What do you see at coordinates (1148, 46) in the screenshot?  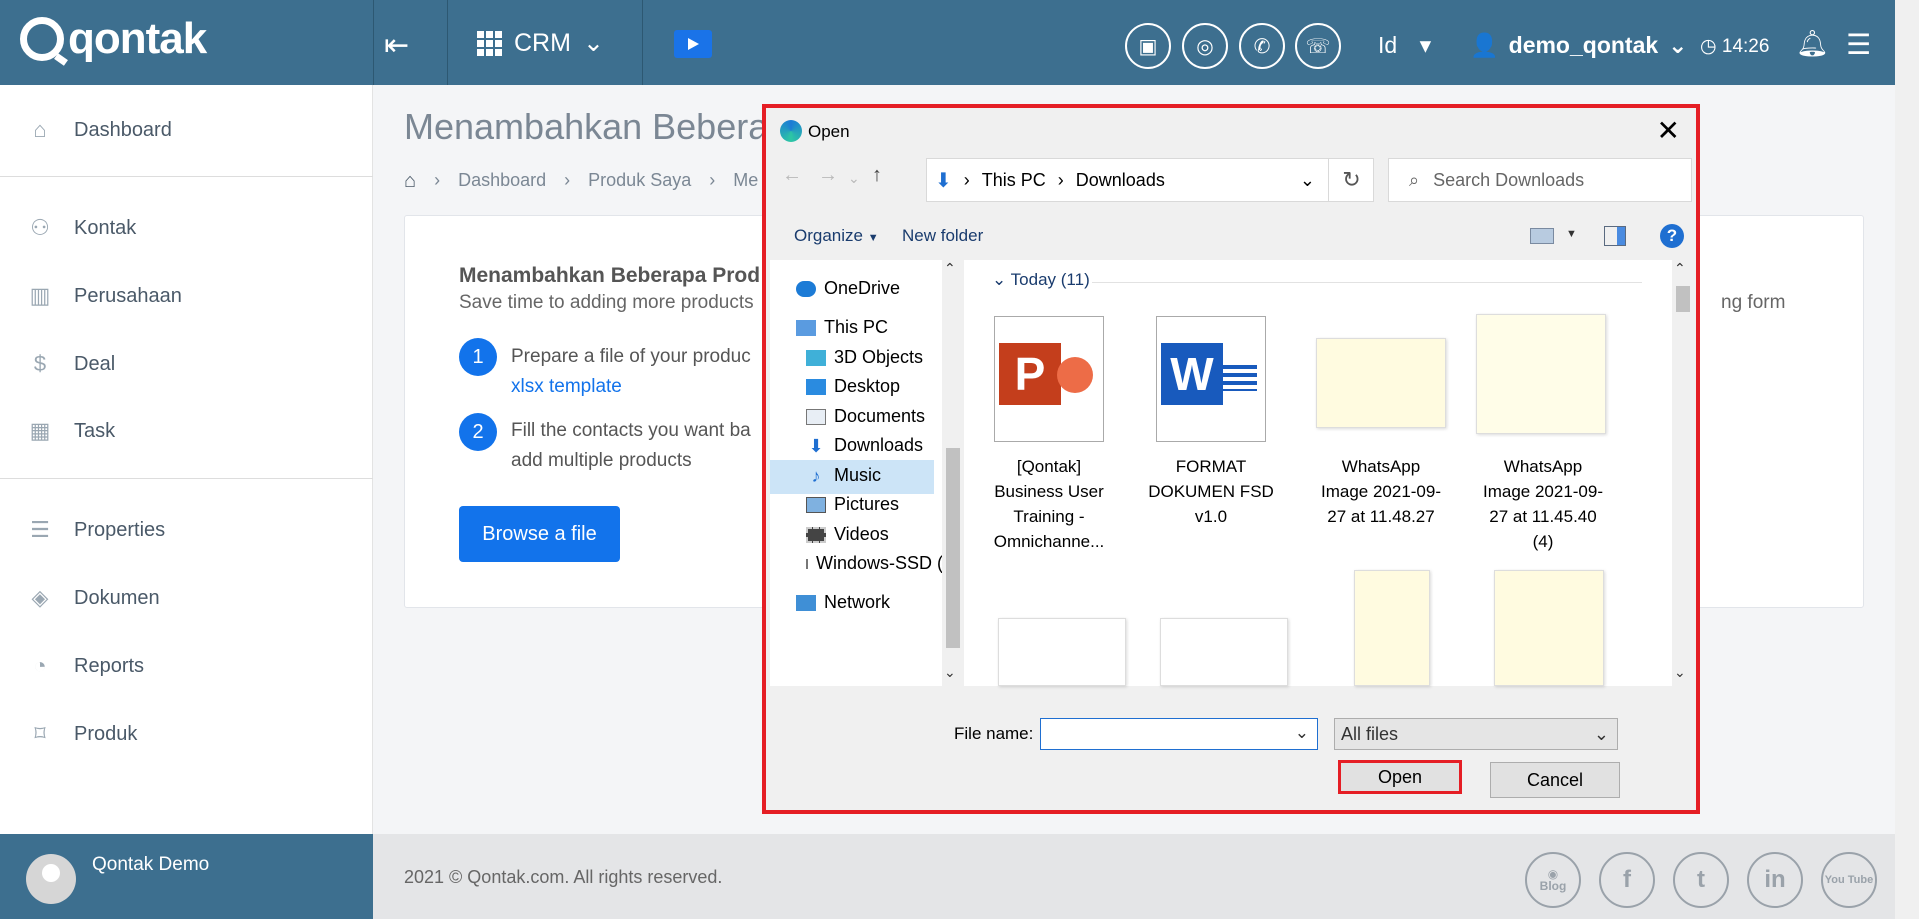 I see `money-icon: ▣` at bounding box center [1148, 46].